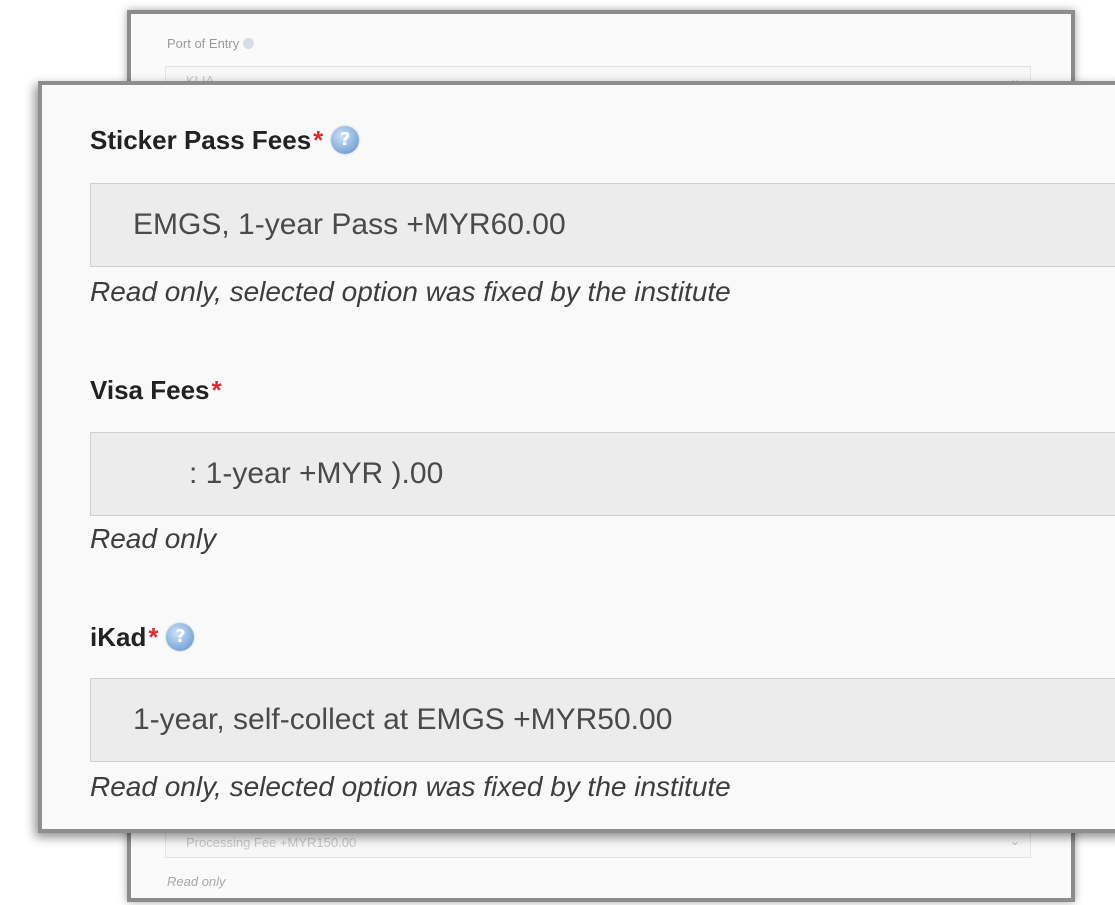 Image resolution: width=1115 pixels, height=905 pixels. I want to click on ikad-value: 1-year, self-collect at EMGS +MYR50.00, so click(403, 719).